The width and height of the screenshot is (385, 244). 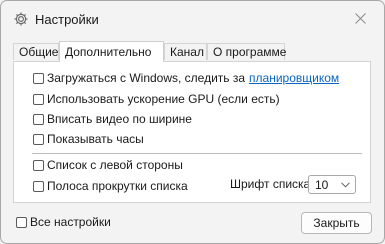 I want to click on fit-width-option: Вписать видео по ширине, so click(x=112, y=119).